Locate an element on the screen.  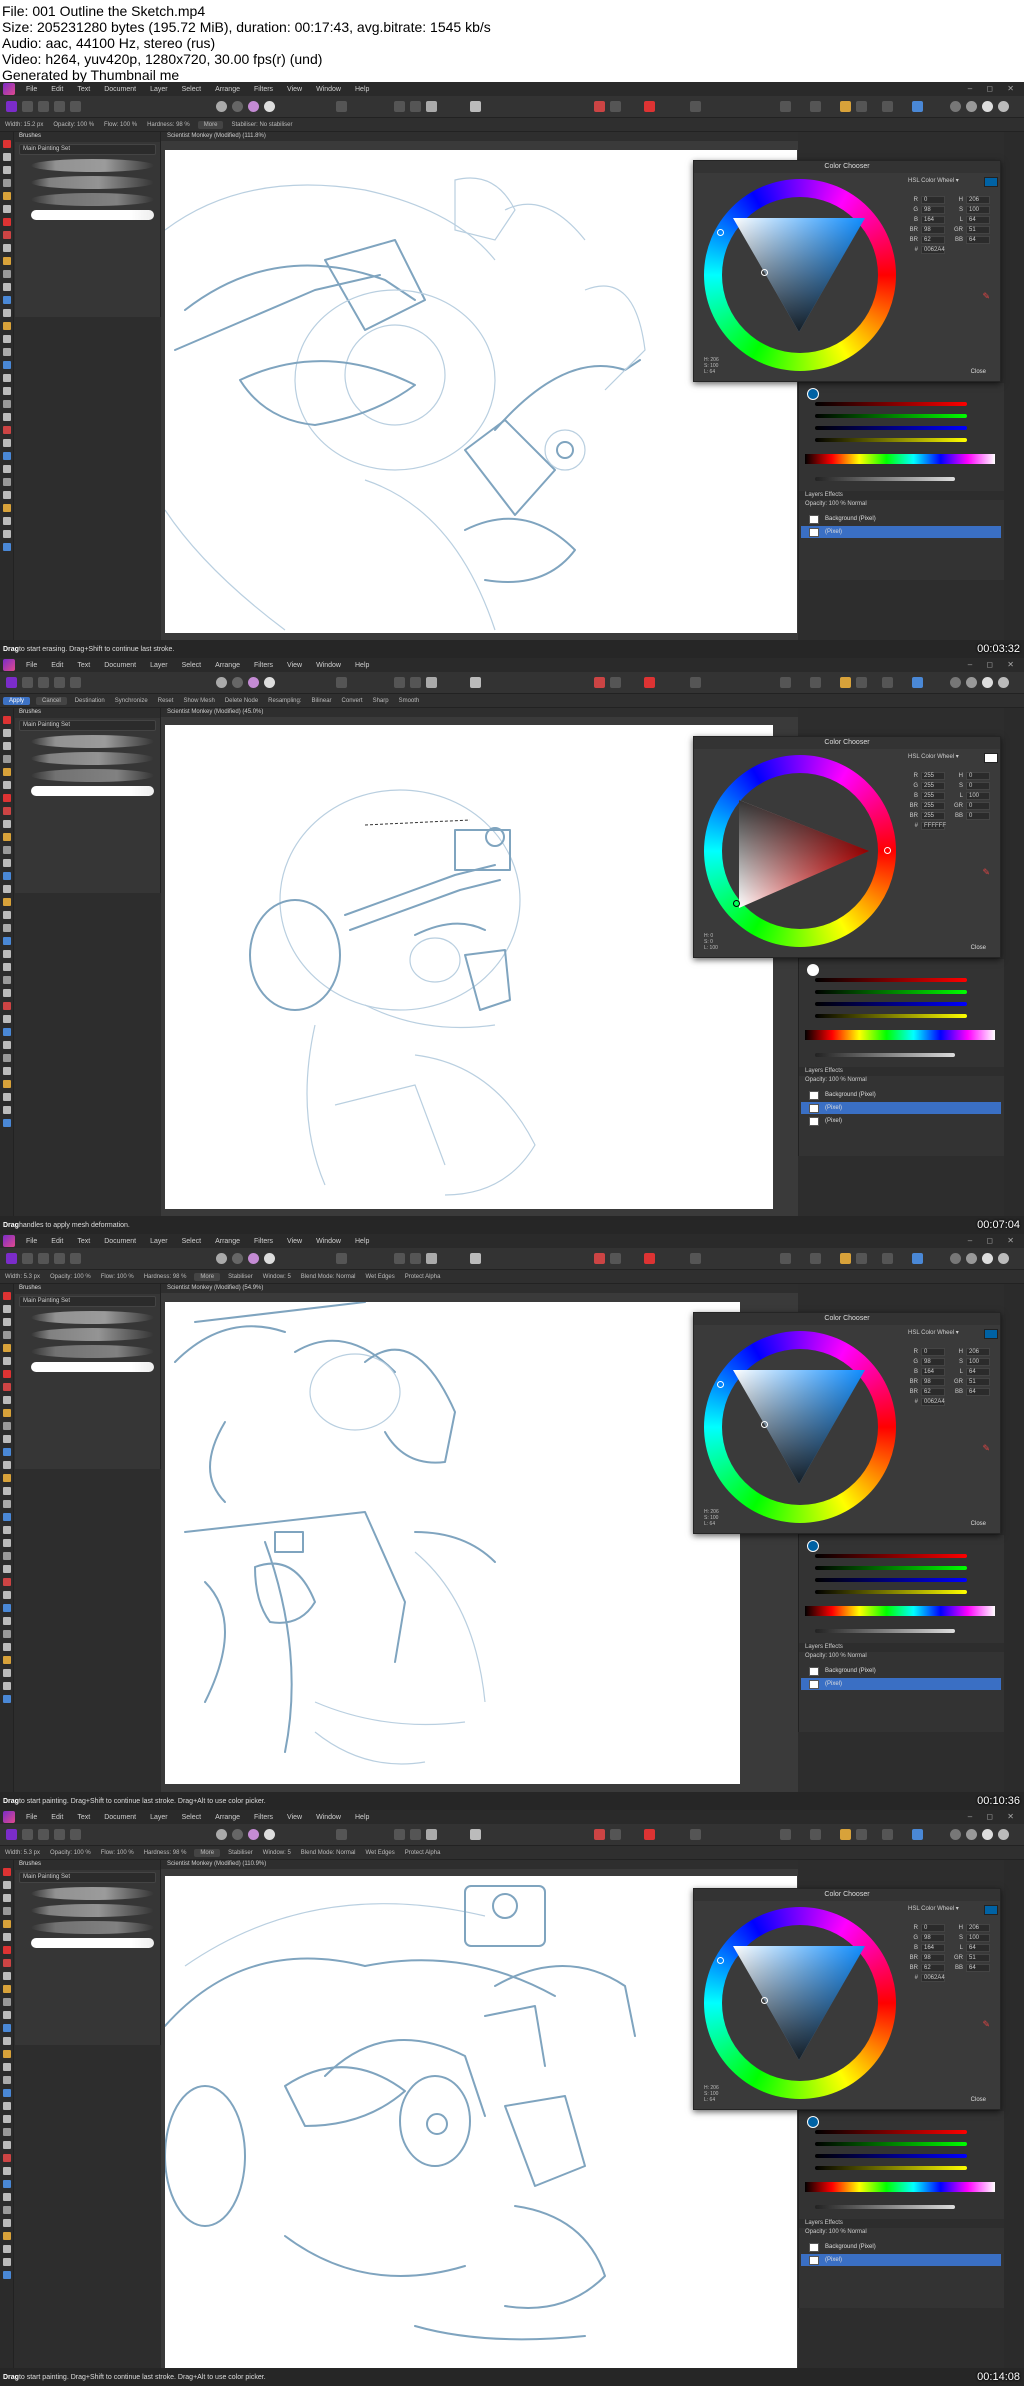
color-mode-select: HSL Color Wheel ▾ is located at coordinates (933, 1908).